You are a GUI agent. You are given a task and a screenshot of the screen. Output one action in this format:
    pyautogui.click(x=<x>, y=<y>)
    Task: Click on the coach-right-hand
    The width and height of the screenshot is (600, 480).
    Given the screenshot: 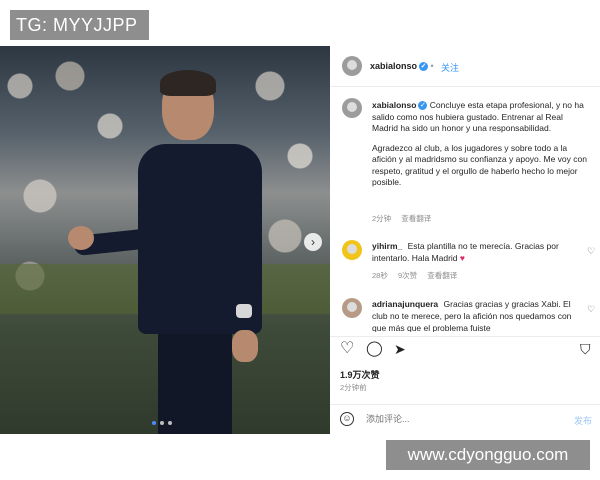 What is the action you would take?
    pyautogui.click(x=245, y=346)
    